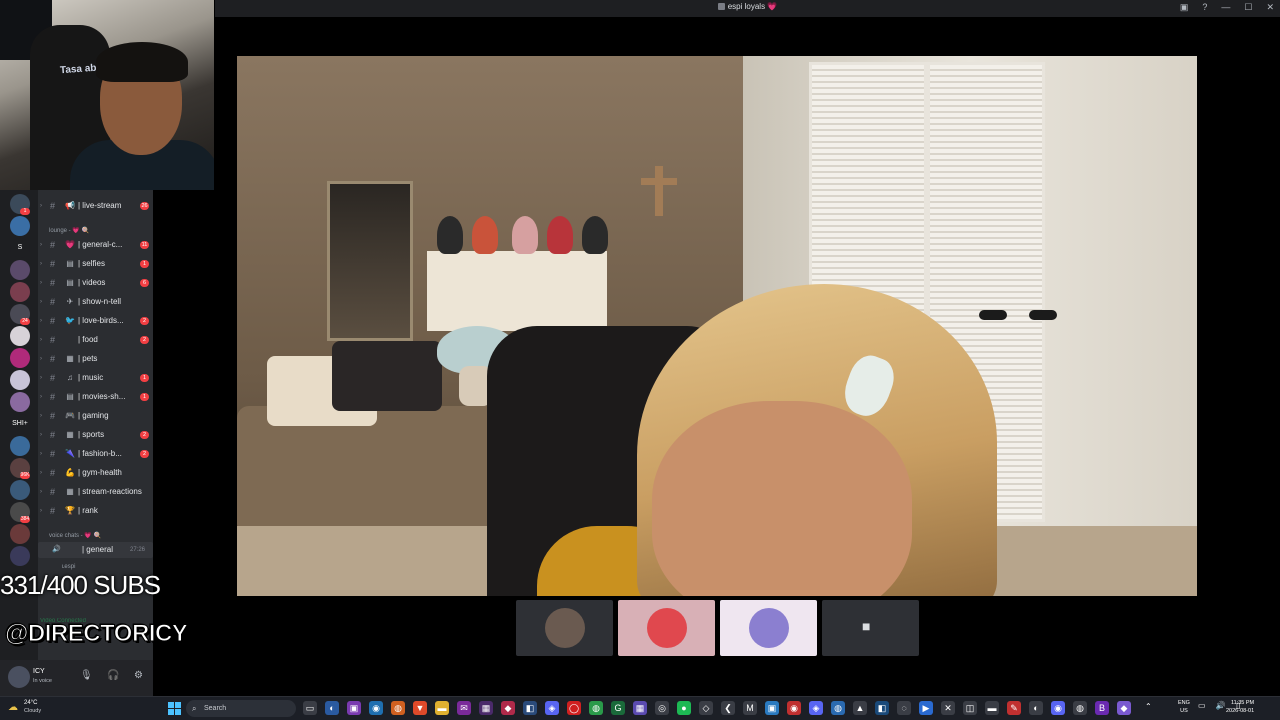 This screenshot has width=1280, height=720. I want to click on channel-emoji: 💗, so click(70, 244).